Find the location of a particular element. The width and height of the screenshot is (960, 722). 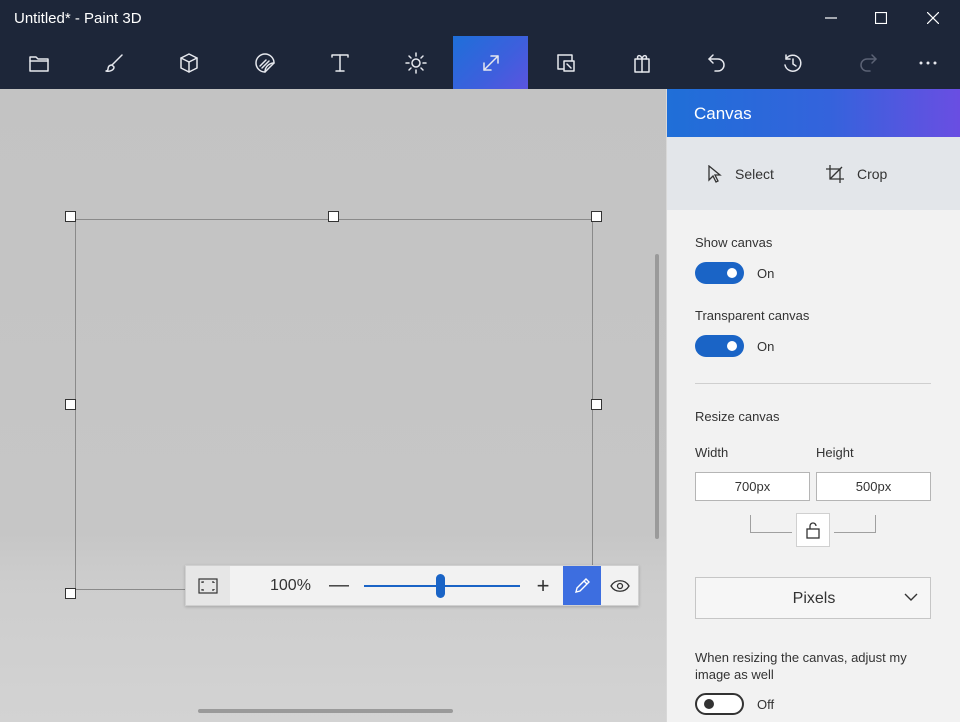

text-icon is located at coordinates (339, 62).